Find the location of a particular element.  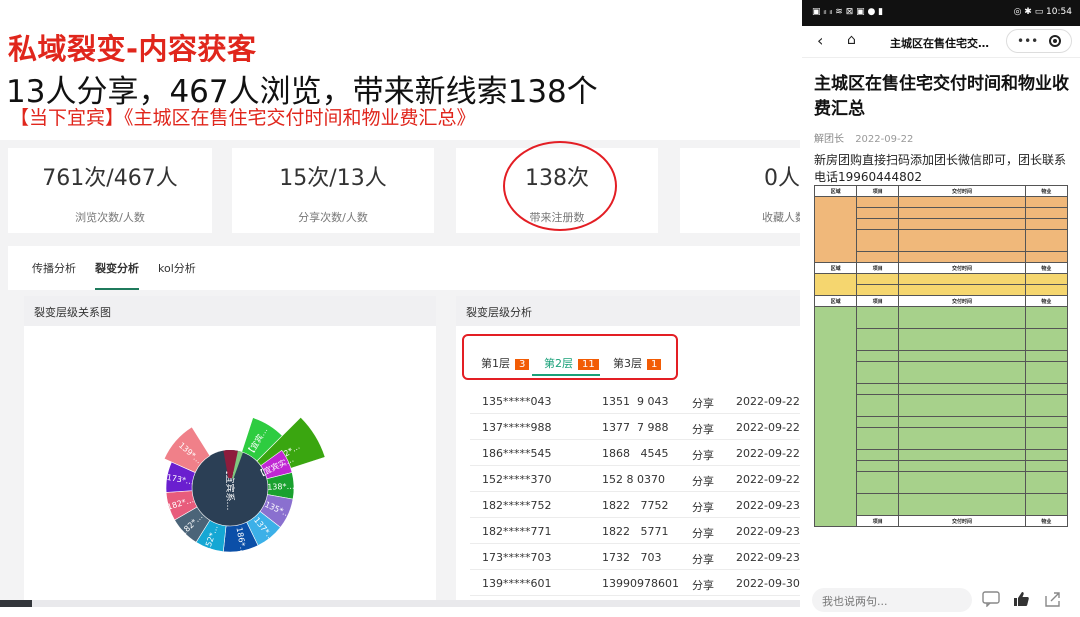

phone-cell: 1822 5771 is located at coordinates (635, 531).